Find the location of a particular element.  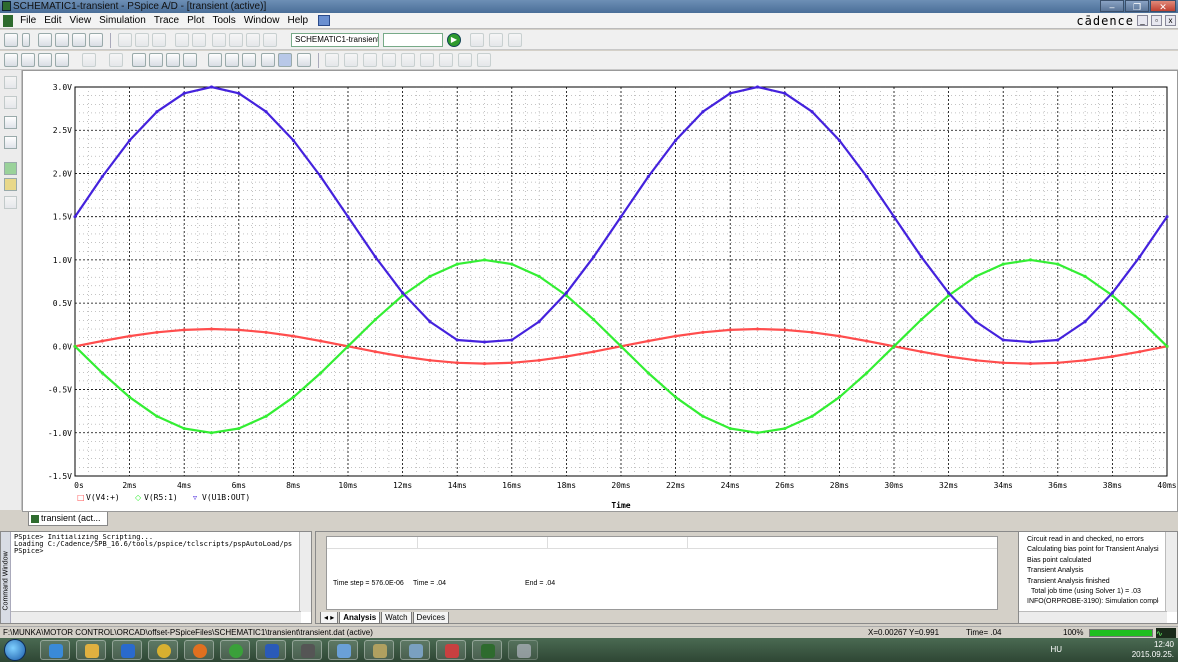

minimize-button: – is located at coordinates (1112, 6).